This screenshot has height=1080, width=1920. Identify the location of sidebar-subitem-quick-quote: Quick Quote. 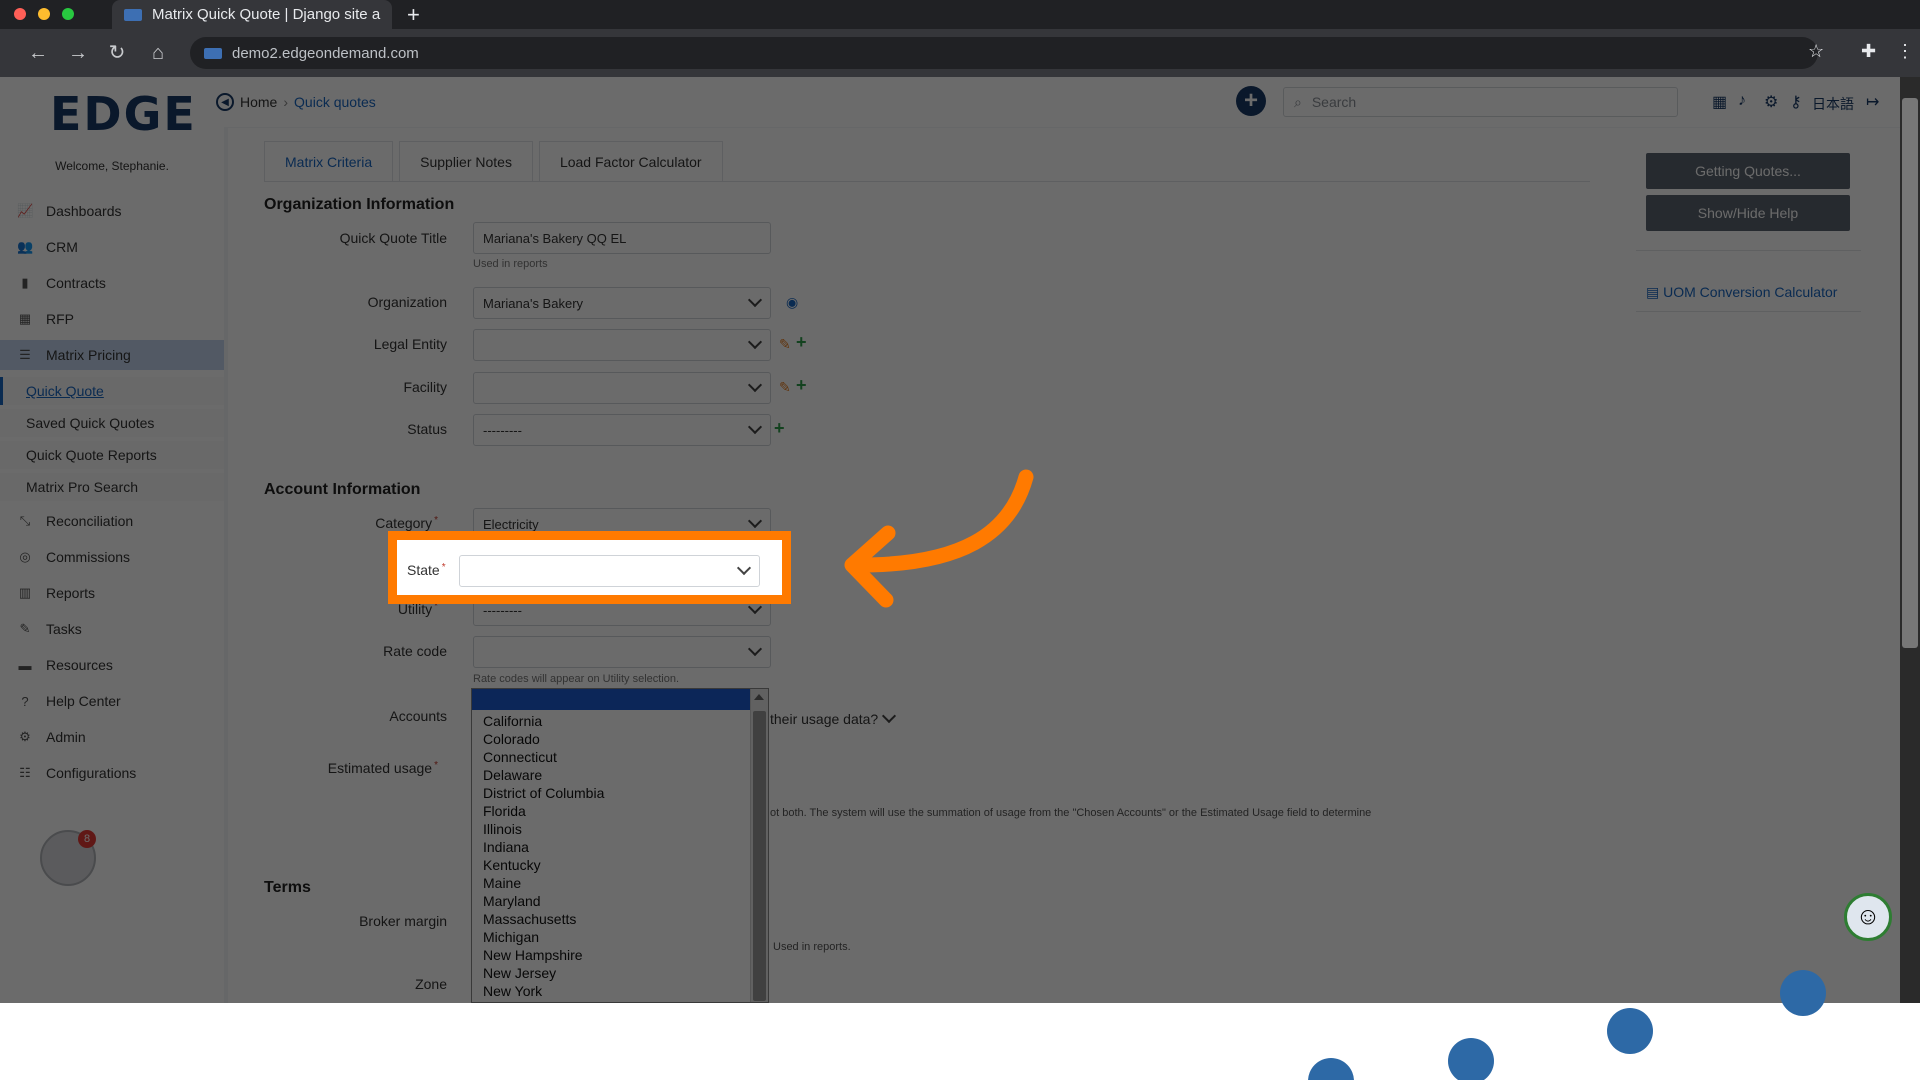
(112, 391).